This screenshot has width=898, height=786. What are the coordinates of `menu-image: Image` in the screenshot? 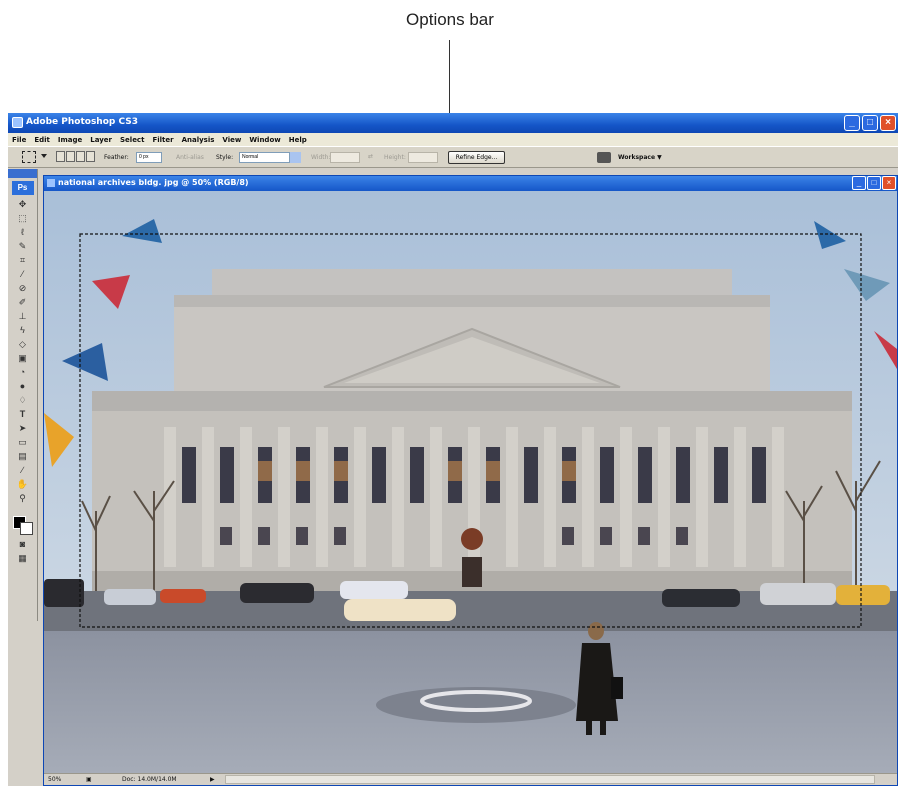 It's located at (70, 140).